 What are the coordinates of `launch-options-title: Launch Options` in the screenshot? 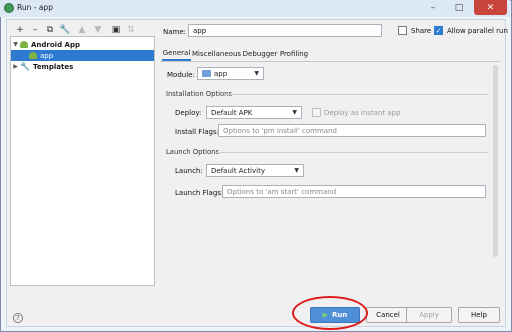 It's located at (192, 152).